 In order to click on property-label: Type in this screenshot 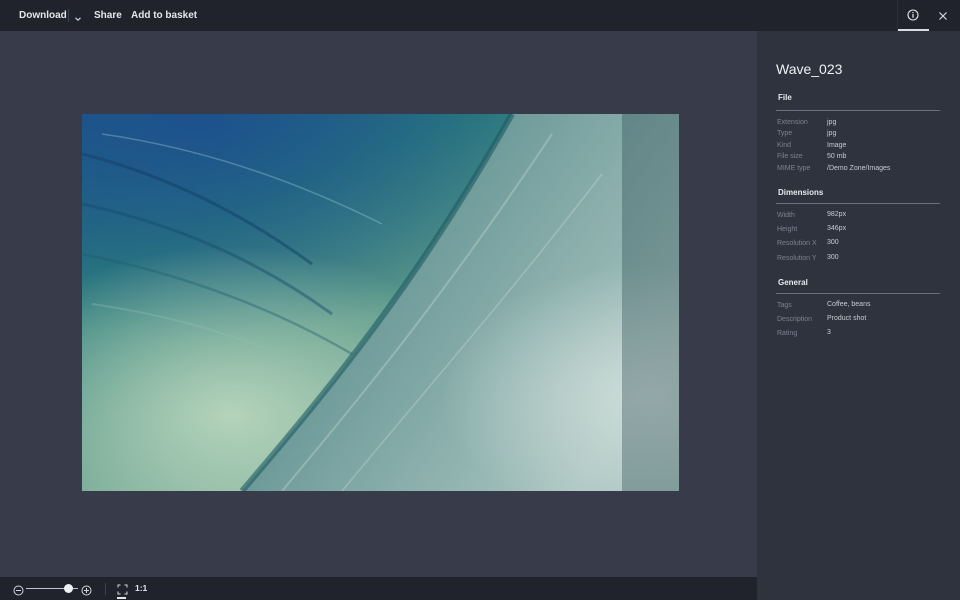, I will do `click(784, 133)`.